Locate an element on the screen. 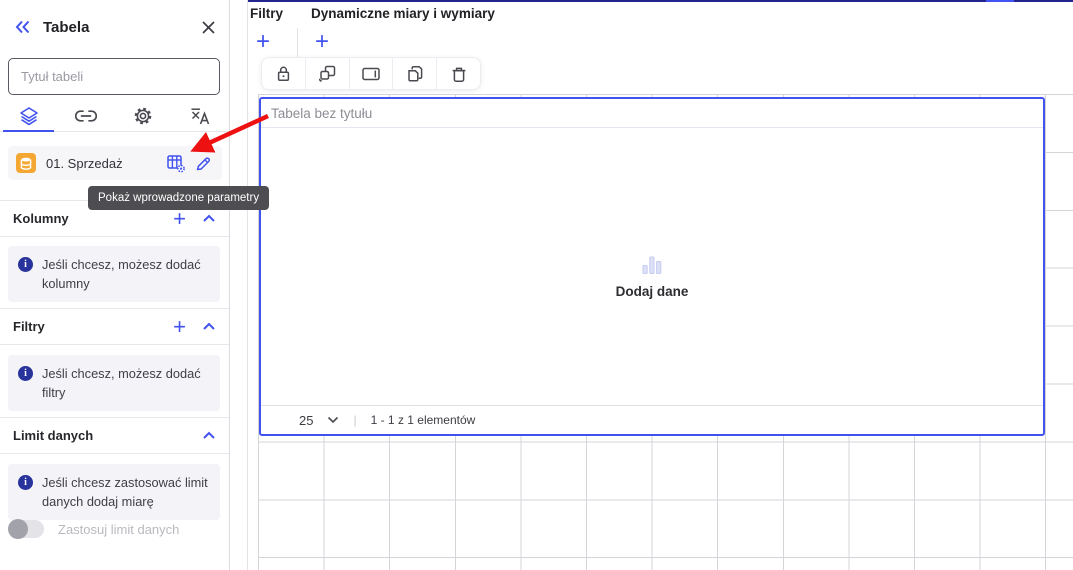 Image resolution: width=1073 pixels, height=570 pixels. delete-icon is located at coordinates (458, 73).